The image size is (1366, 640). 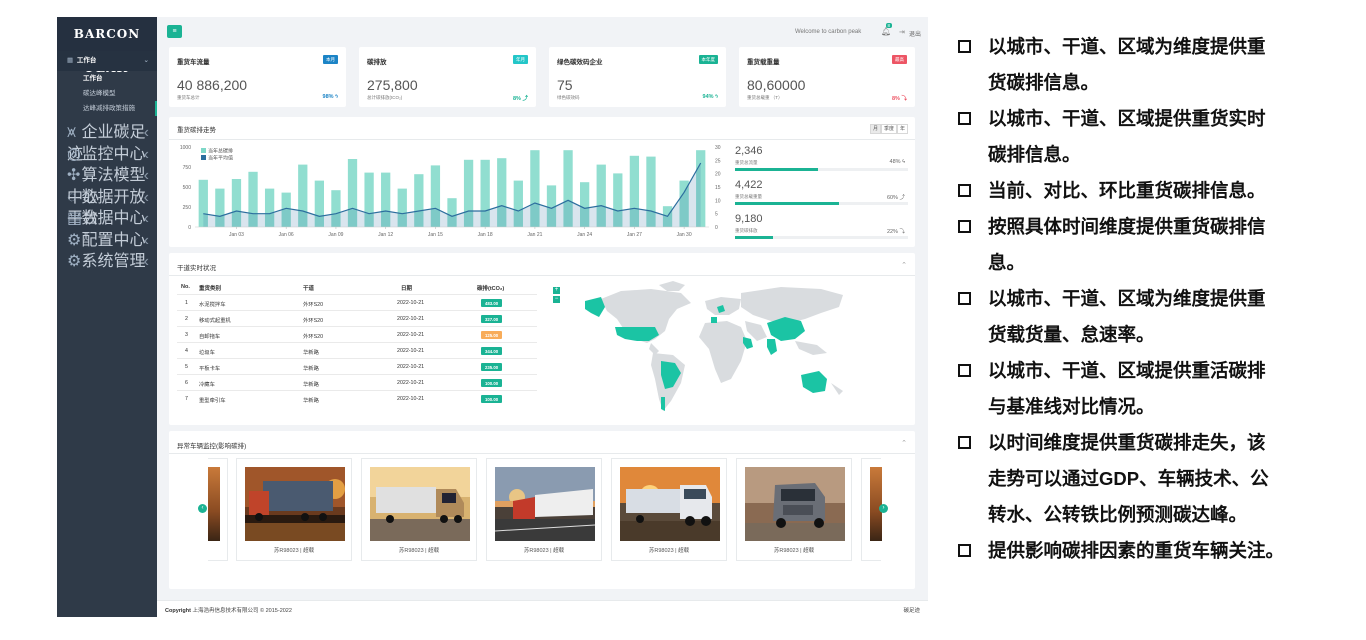 I want to click on menu-toggle-button: ≡, so click(x=174, y=31).